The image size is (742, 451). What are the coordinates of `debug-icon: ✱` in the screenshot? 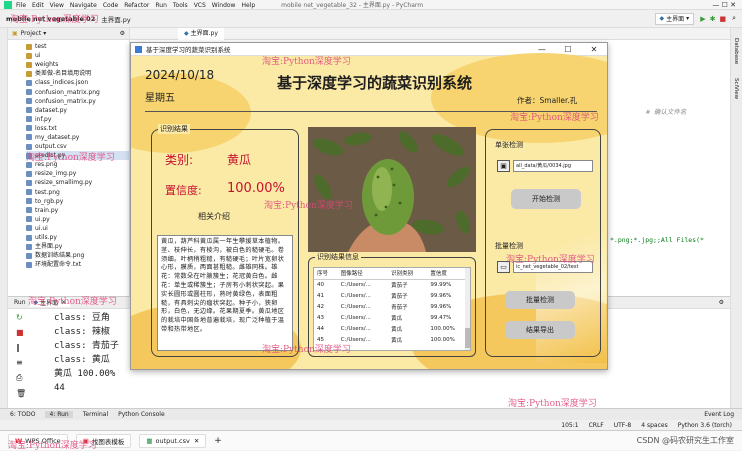 It's located at (713, 19).